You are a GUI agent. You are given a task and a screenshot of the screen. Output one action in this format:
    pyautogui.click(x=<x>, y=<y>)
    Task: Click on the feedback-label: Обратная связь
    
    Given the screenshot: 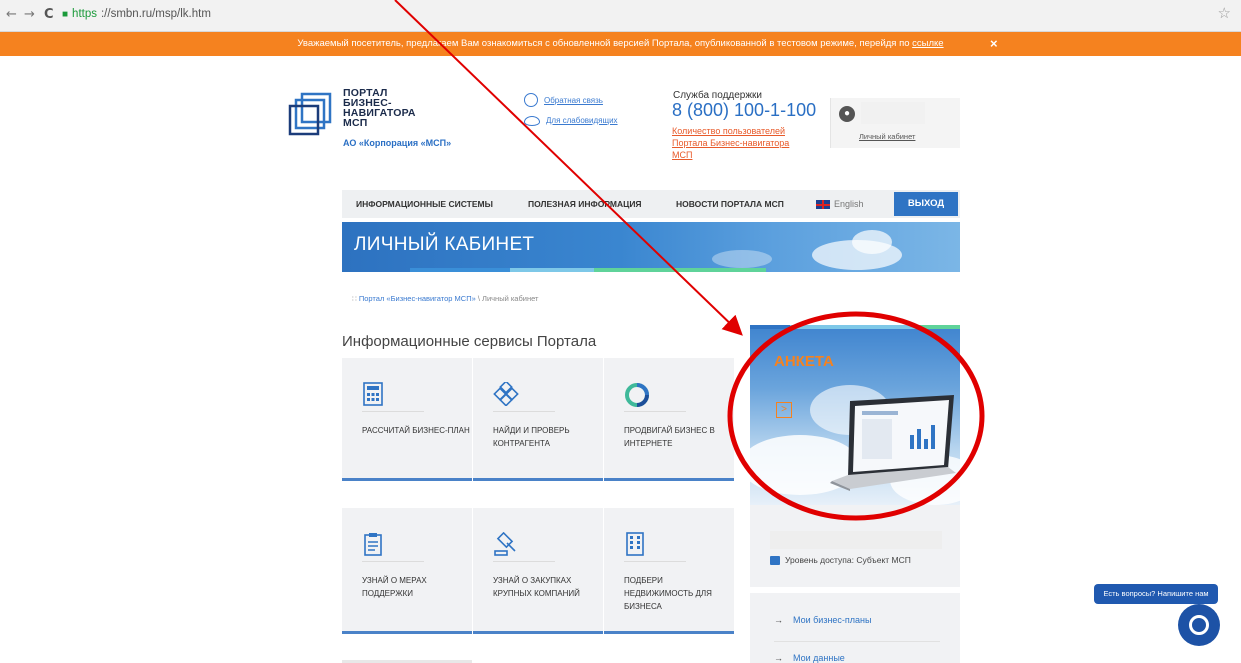 What is the action you would take?
    pyautogui.click(x=573, y=100)
    